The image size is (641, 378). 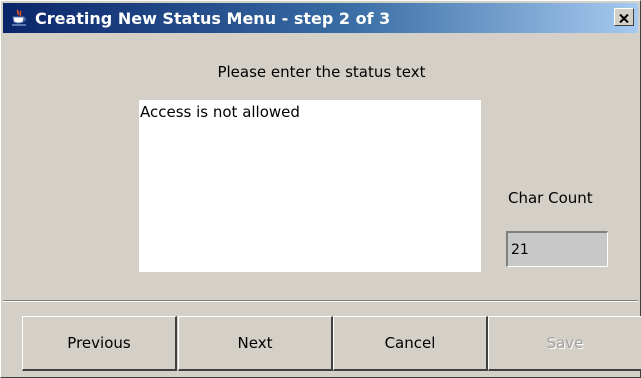 I want to click on window-title: Creating New Status Menu - step 2 of 3, so click(x=213, y=18).